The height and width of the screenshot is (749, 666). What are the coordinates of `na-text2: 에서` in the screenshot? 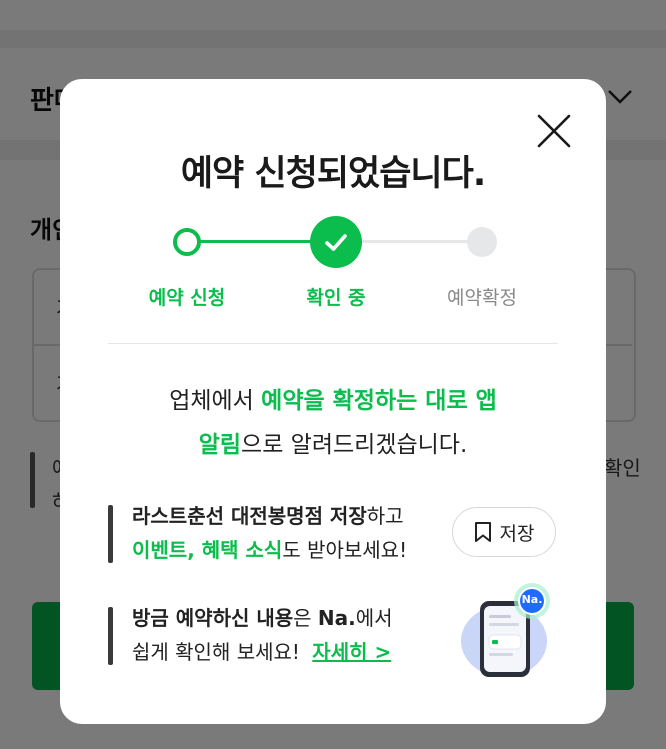 It's located at (374, 618).